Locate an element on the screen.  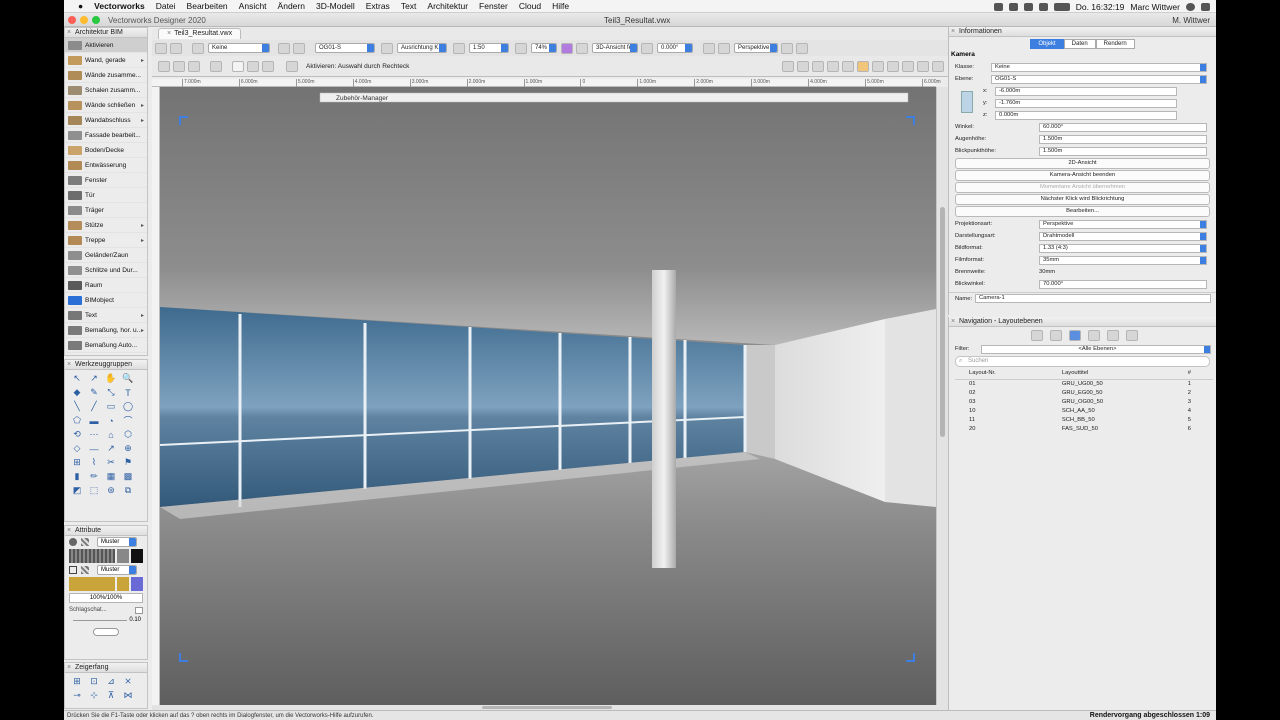
tool-icon-17: ⋯ is located at coordinates (94, 434).